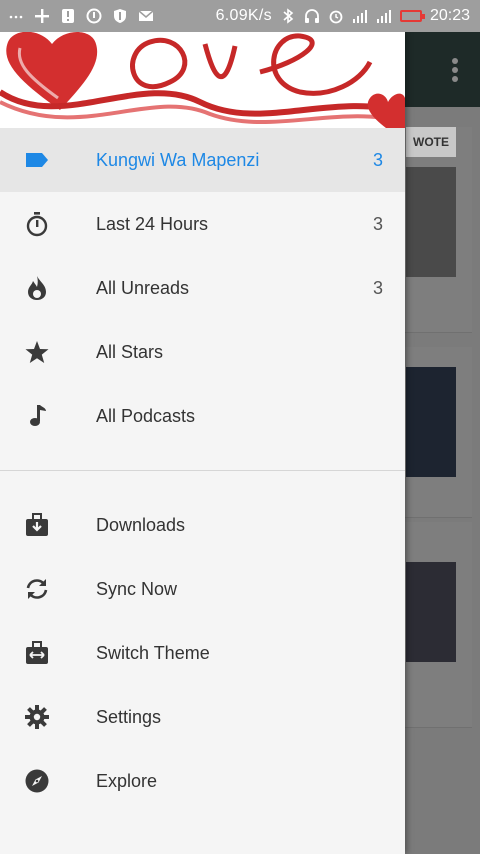 The width and height of the screenshot is (480, 854). What do you see at coordinates (127, 780) in the screenshot?
I see `drawer-item-label: Explore` at bounding box center [127, 780].